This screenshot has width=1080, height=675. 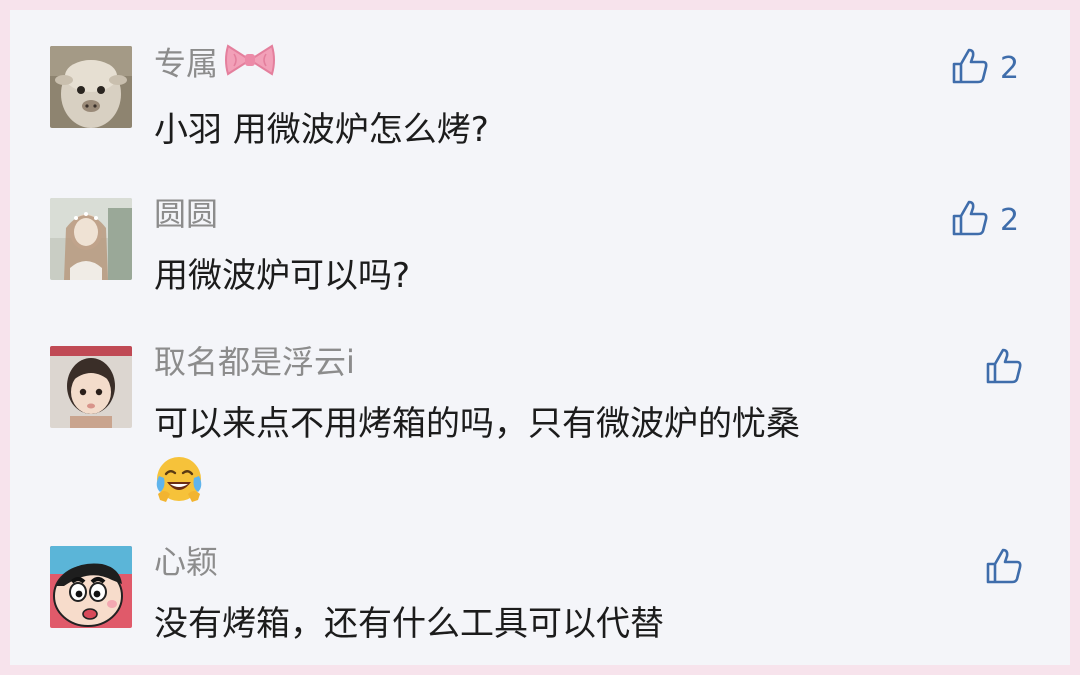 I want to click on comment-text-content: 可以来点不用烤箱的吗，只有微波炉的忧桑, so click(x=477, y=424).